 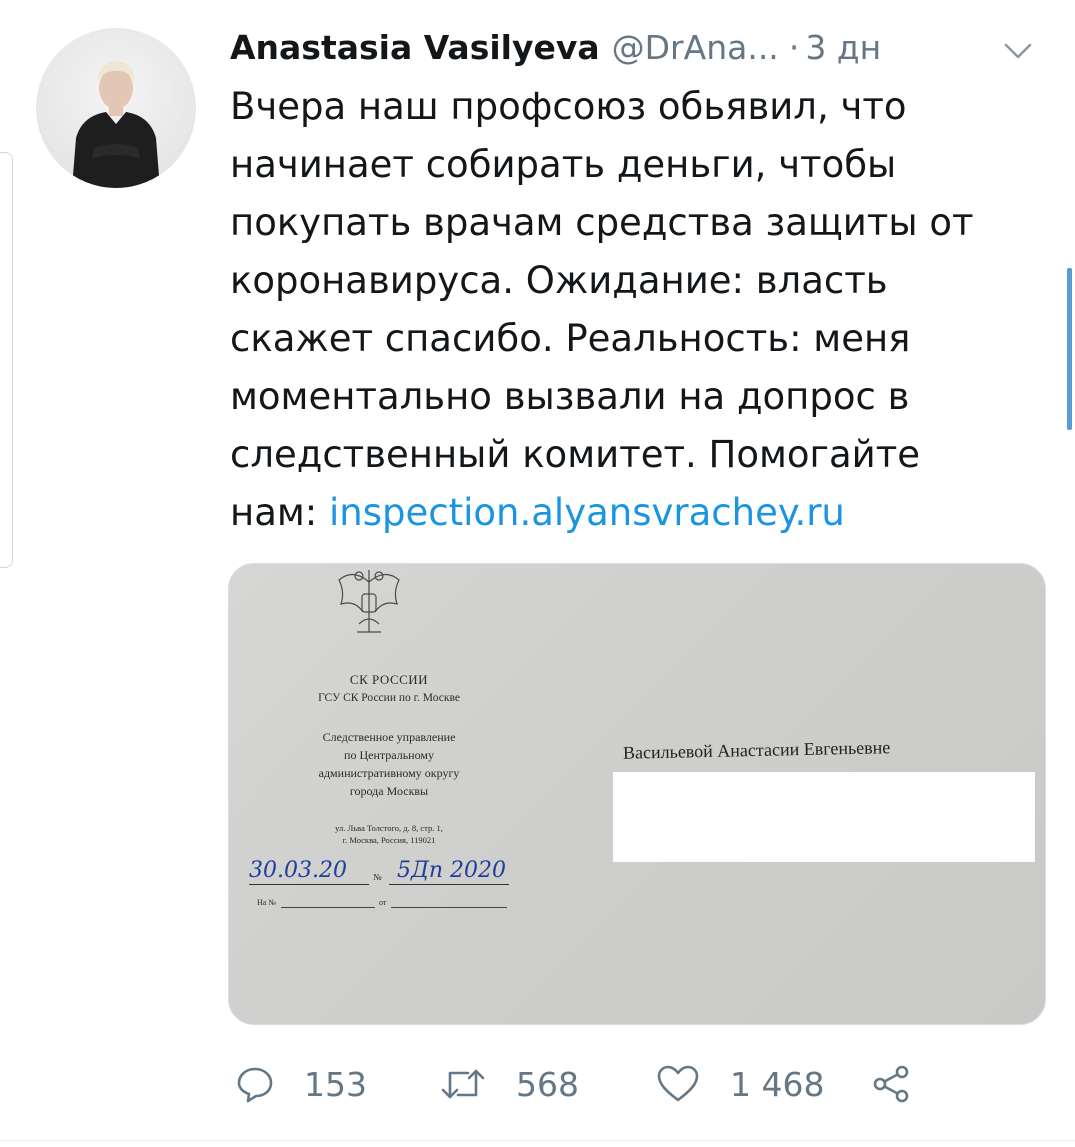 I want to click on org-subname: ГСУ СК России по г. Москве, so click(x=389, y=698).